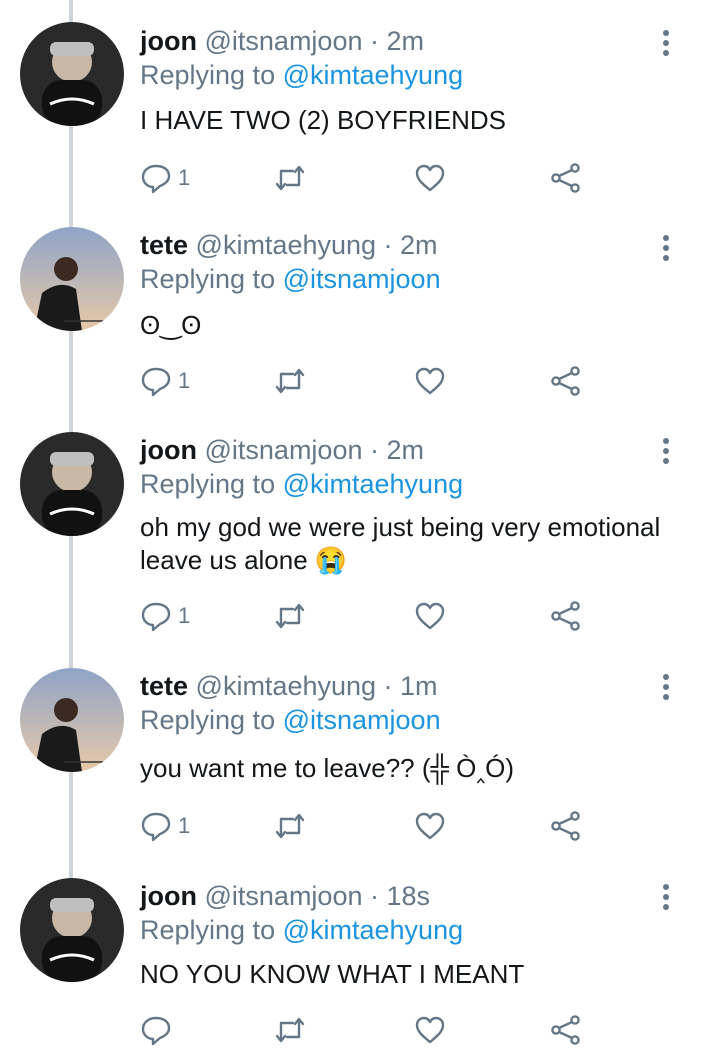 The image size is (720, 1061). What do you see at coordinates (323, 120) in the screenshot?
I see `tweet-text: I HAVE TWO (2) BOYFRIENDS` at bounding box center [323, 120].